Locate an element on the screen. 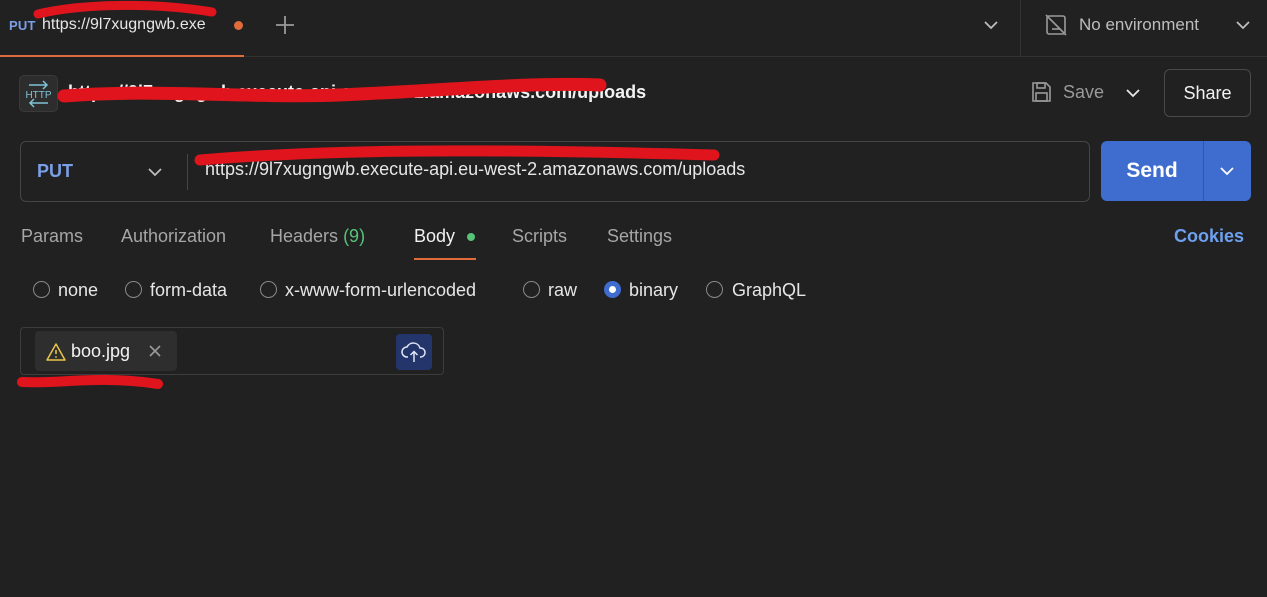 The image size is (1267, 597). warning-icon is located at coordinates (56, 352).